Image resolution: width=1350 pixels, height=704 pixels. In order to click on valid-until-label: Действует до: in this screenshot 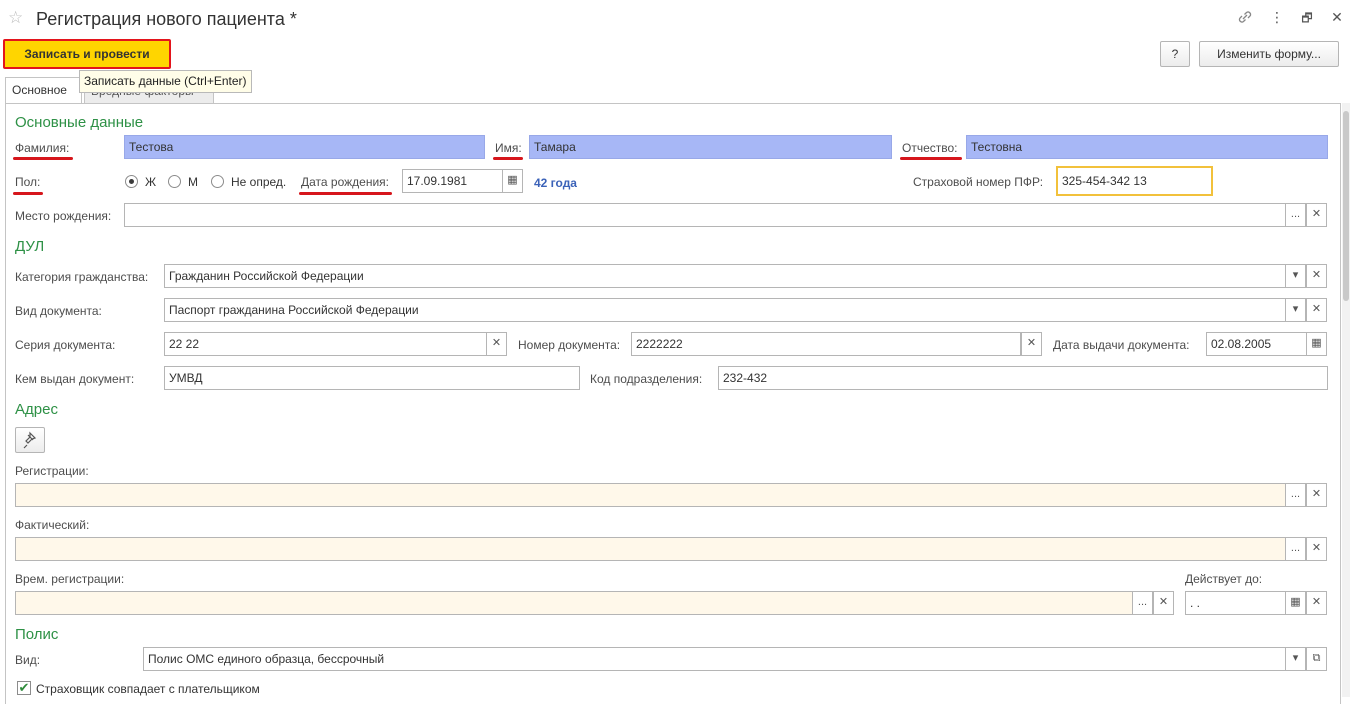, I will do `click(1224, 579)`.